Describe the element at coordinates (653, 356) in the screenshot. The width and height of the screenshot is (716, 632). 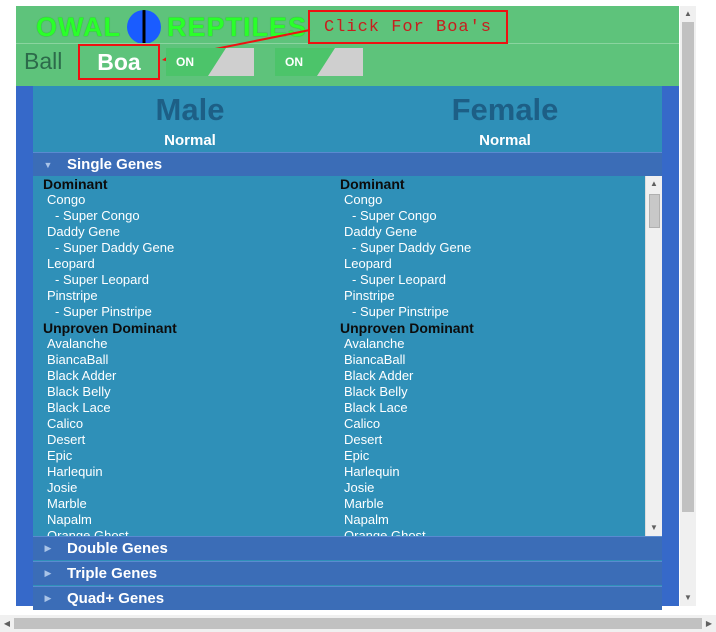
I see `gene-list-scrollbar: ▲ ▼` at that location.